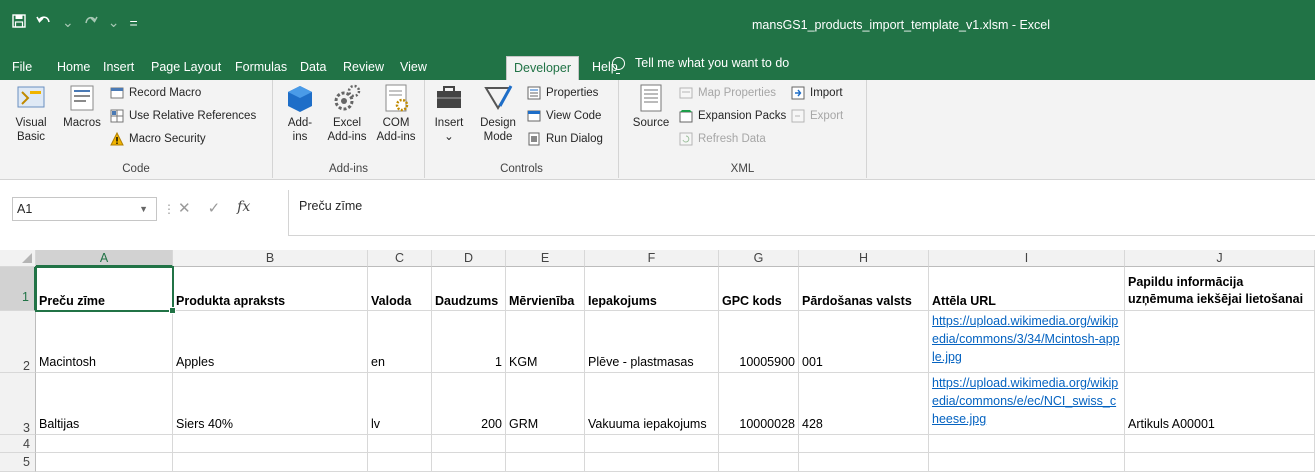 This screenshot has height=472, width=1315. What do you see at coordinates (400, 462) in the screenshot?
I see `cell-c5` at bounding box center [400, 462].